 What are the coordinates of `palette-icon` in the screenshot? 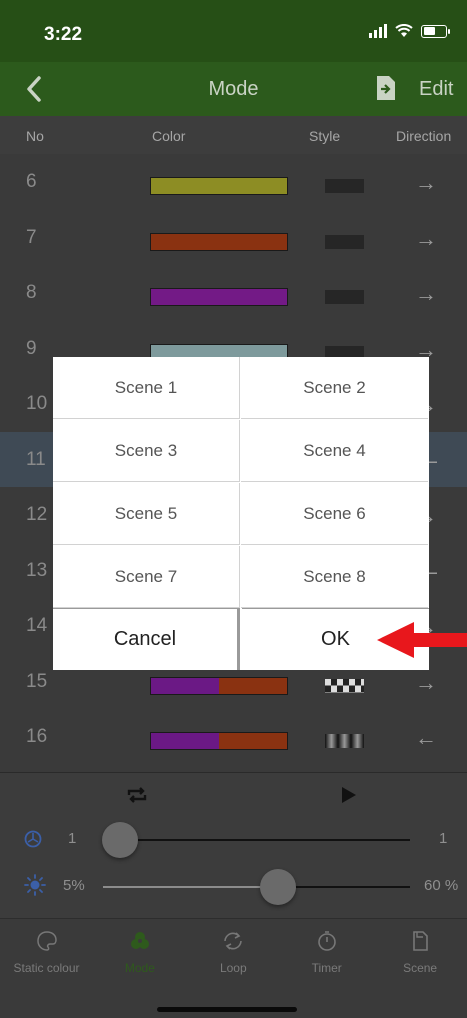 It's located at (46, 941).